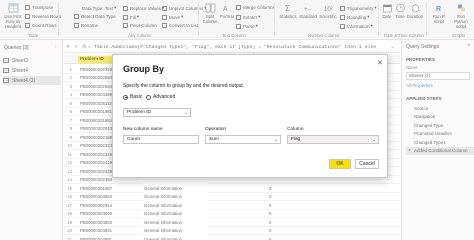 This screenshot has height=240, width=474. Describe the element at coordinates (216, 129) in the screenshot. I see `operation-label: Operation` at that location.